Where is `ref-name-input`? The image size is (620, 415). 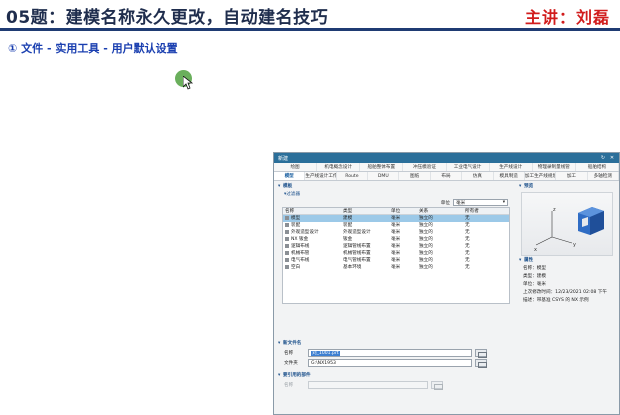
ref-name-input is located at coordinates (368, 385).